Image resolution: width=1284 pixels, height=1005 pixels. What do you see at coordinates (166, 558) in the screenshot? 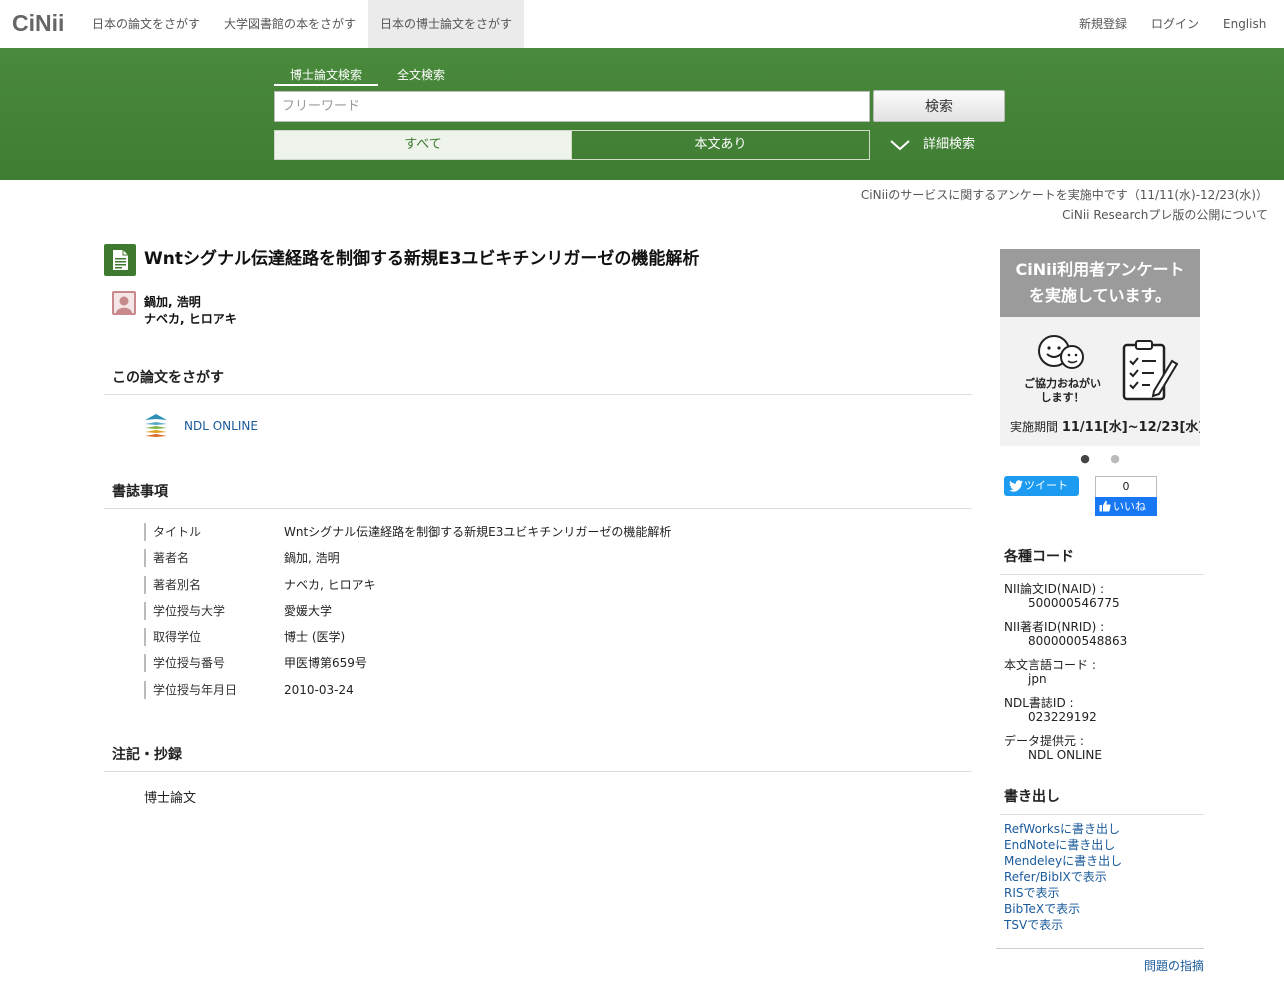
I see `bib-label: 著者名` at bounding box center [166, 558].